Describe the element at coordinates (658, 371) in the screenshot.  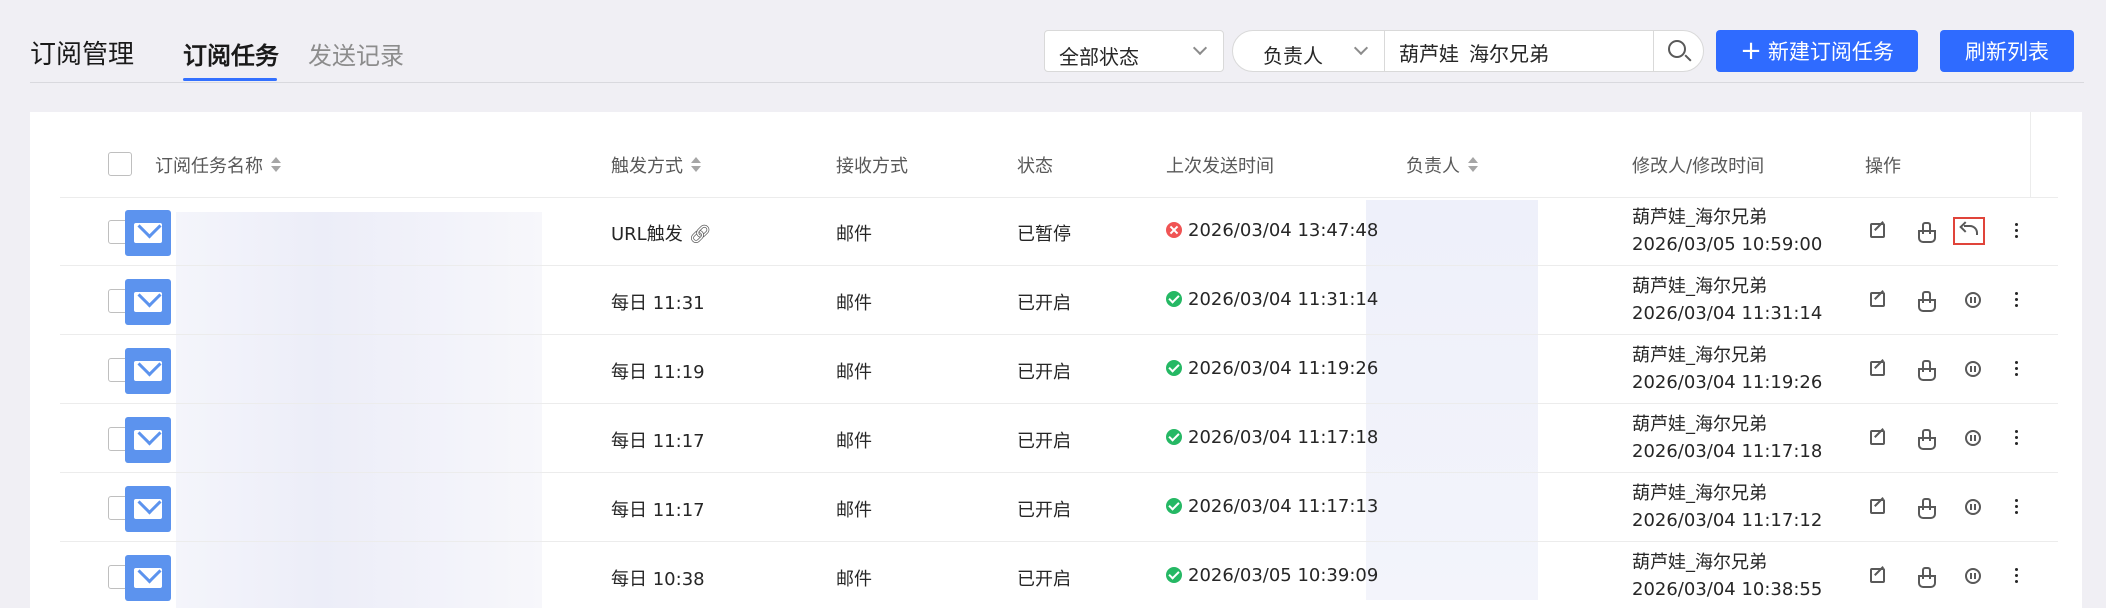
I see `trigger-cell: 每日 11:19` at that location.